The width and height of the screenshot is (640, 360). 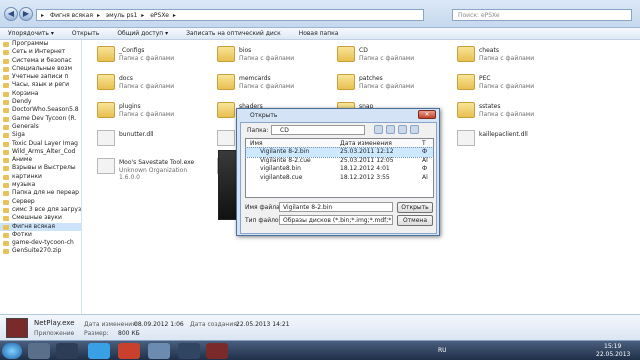 What do you see at coordinates (136, 134) in the screenshot?
I see `item-name: bunutter.dll` at bounding box center [136, 134].